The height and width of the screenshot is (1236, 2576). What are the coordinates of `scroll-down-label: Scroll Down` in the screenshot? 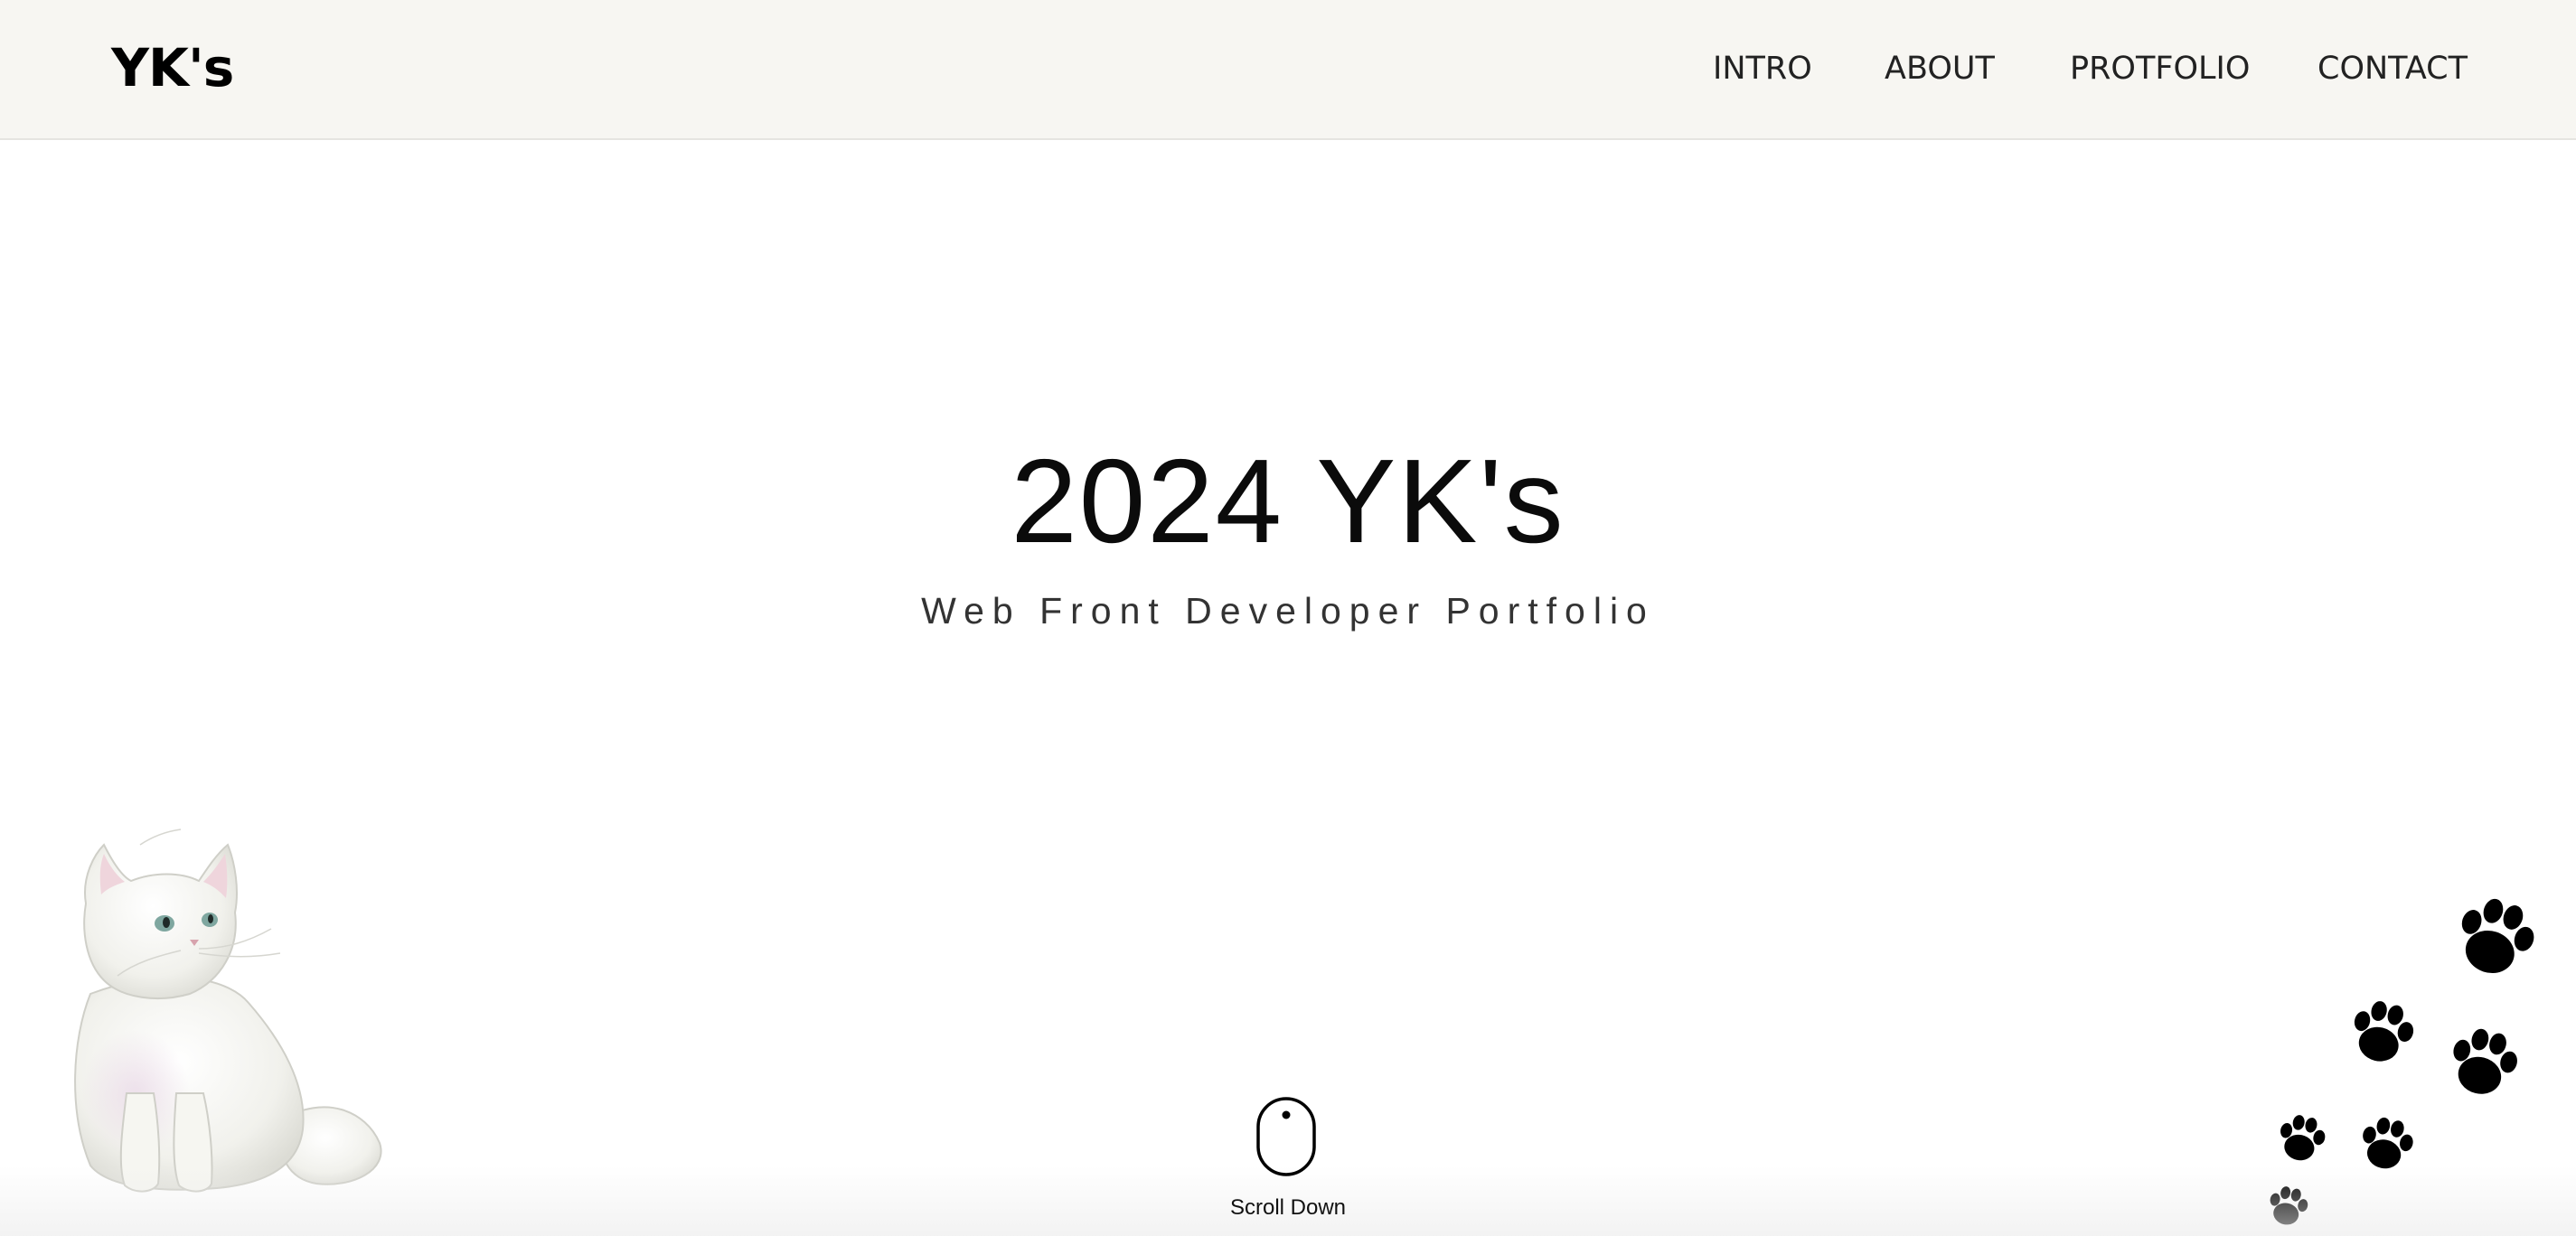 It's located at (1288, 1207).